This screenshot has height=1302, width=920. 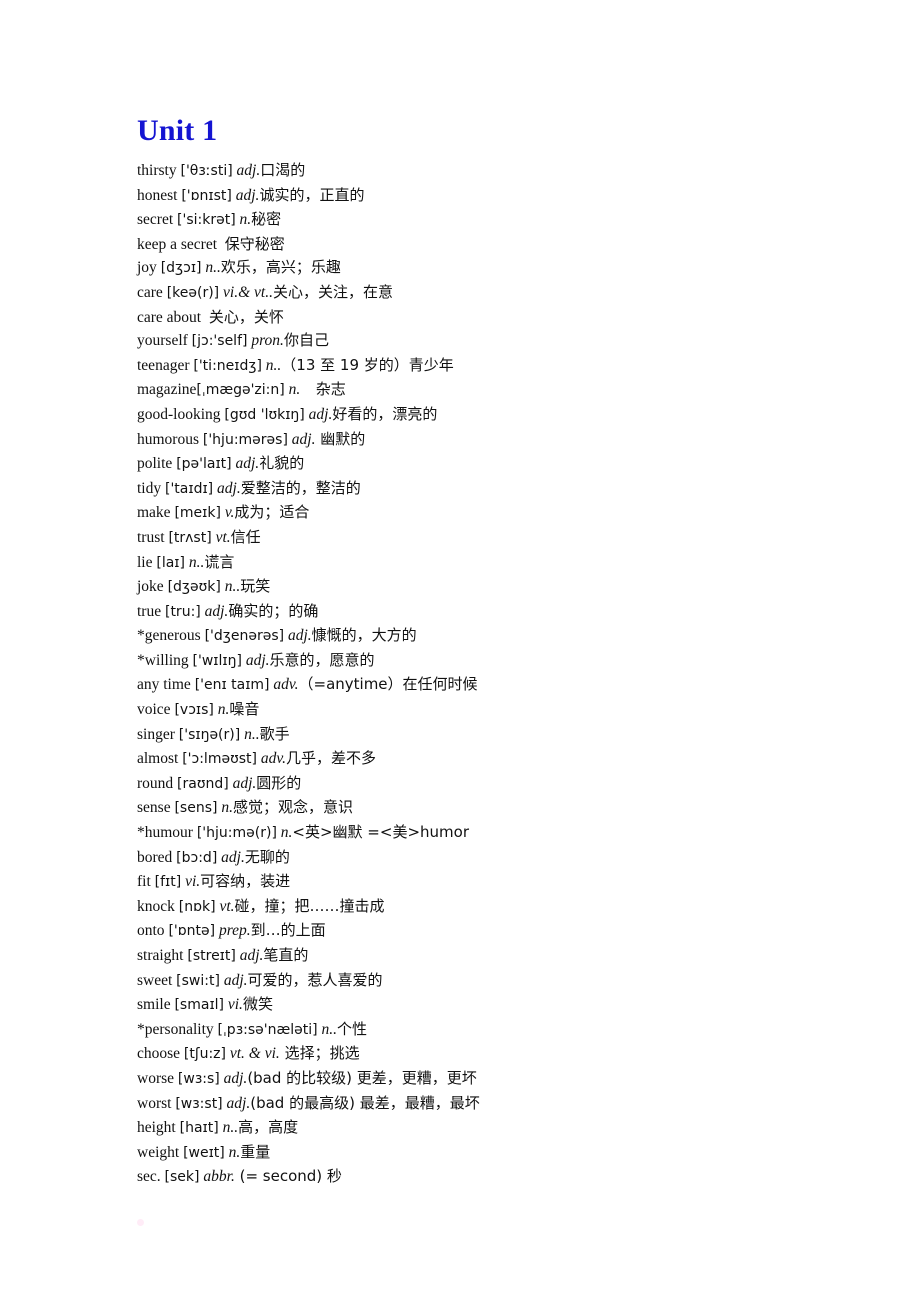 I want to click on entry-pronunciation: [fɪt], so click(x=168, y=882).